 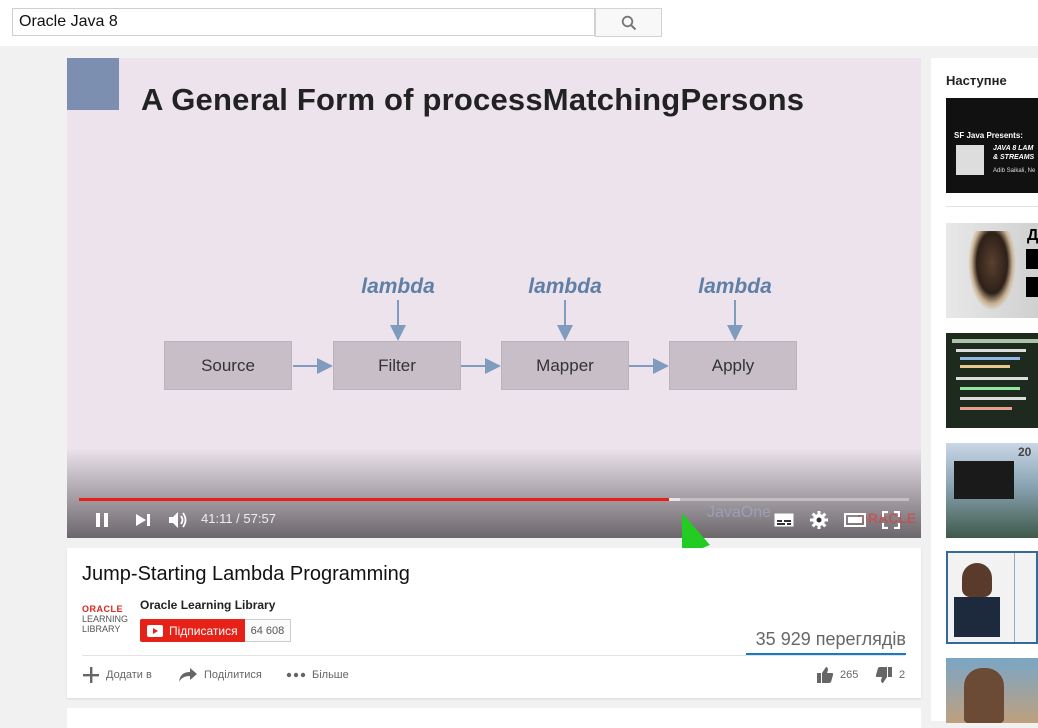 I want to click on subscribe-button: Підписатися 64 608, so click(x=226, y=630).